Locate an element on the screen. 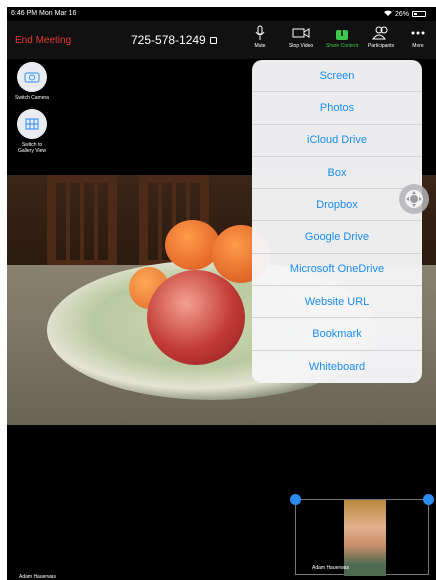 The height and width of the screenshot is (580, 436). stop-video-button: Stop Video is located at coordinates (301, 37).